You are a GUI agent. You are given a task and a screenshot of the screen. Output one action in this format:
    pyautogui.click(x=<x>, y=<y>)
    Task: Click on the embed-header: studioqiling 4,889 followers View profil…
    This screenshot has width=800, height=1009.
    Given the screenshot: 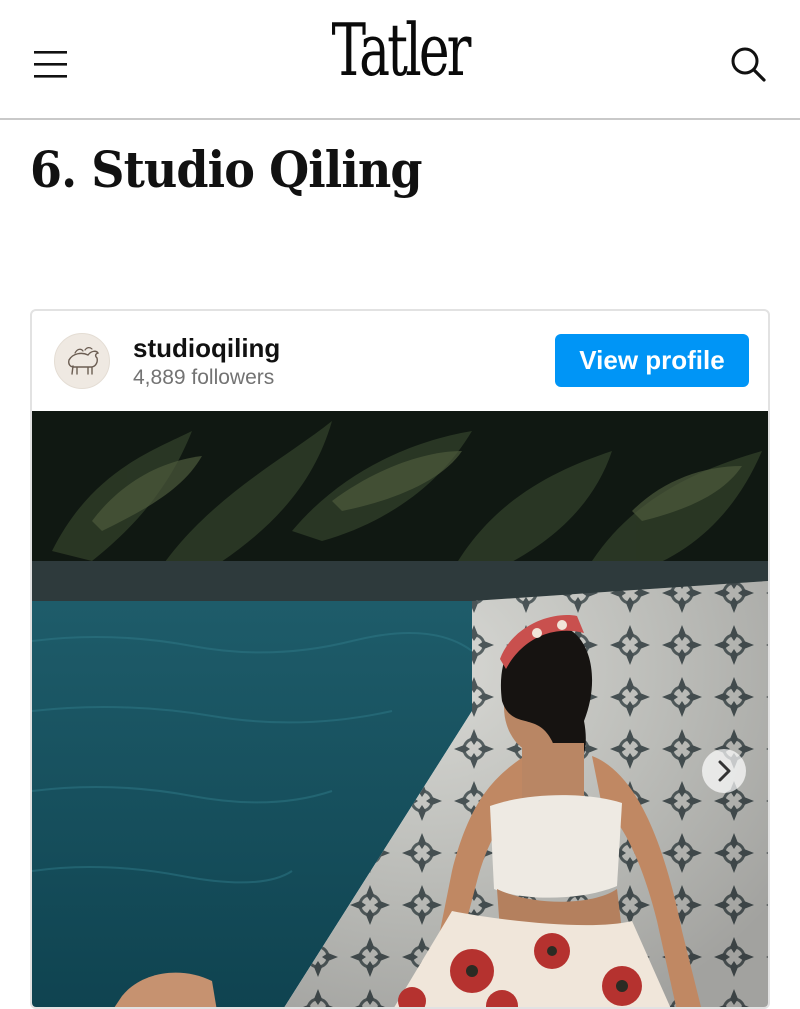 What is the action you would take?
    pyautogui.click(x=400, y=361)
    